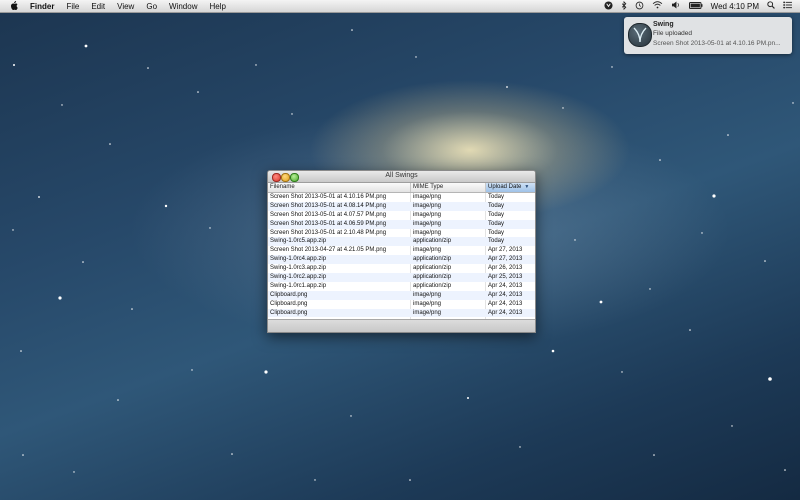  What do you see at coordinates (448, 187) in the screenshot?
I see `column-header-mime-type: MIME Type` at bounding box center [448, 187].